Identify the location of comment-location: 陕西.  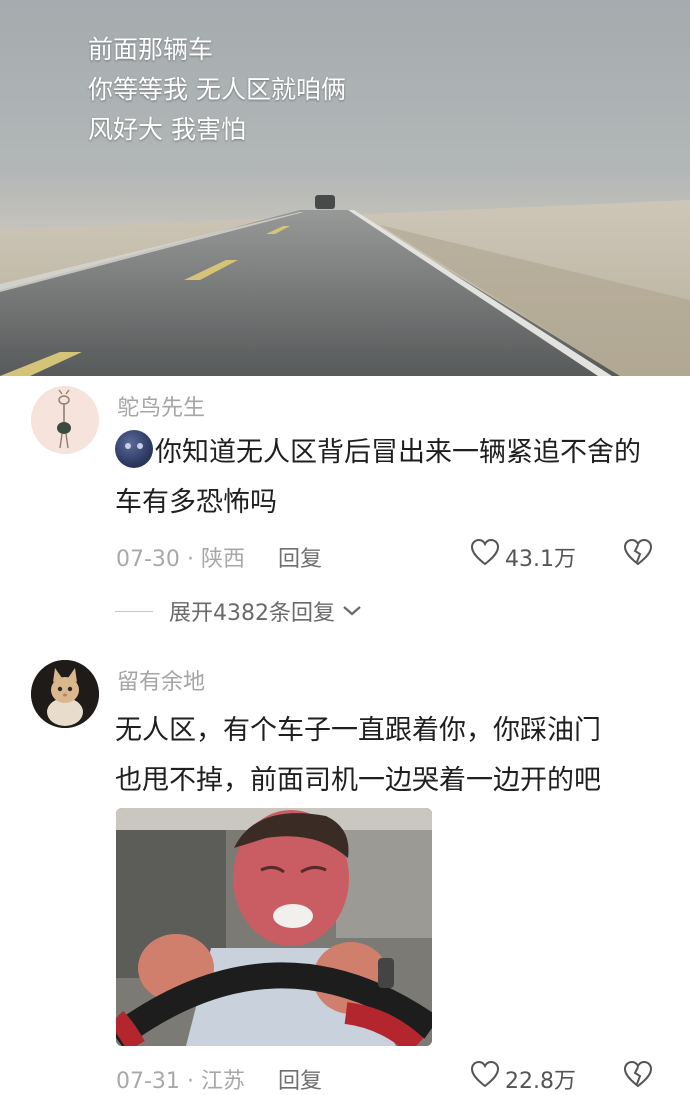
(222, 559).